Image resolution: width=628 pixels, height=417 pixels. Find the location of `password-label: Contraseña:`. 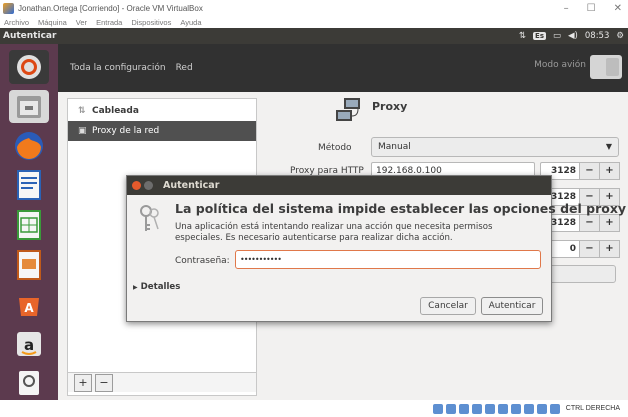

password-label: Contraseña: is located at coordinates (202, 261).